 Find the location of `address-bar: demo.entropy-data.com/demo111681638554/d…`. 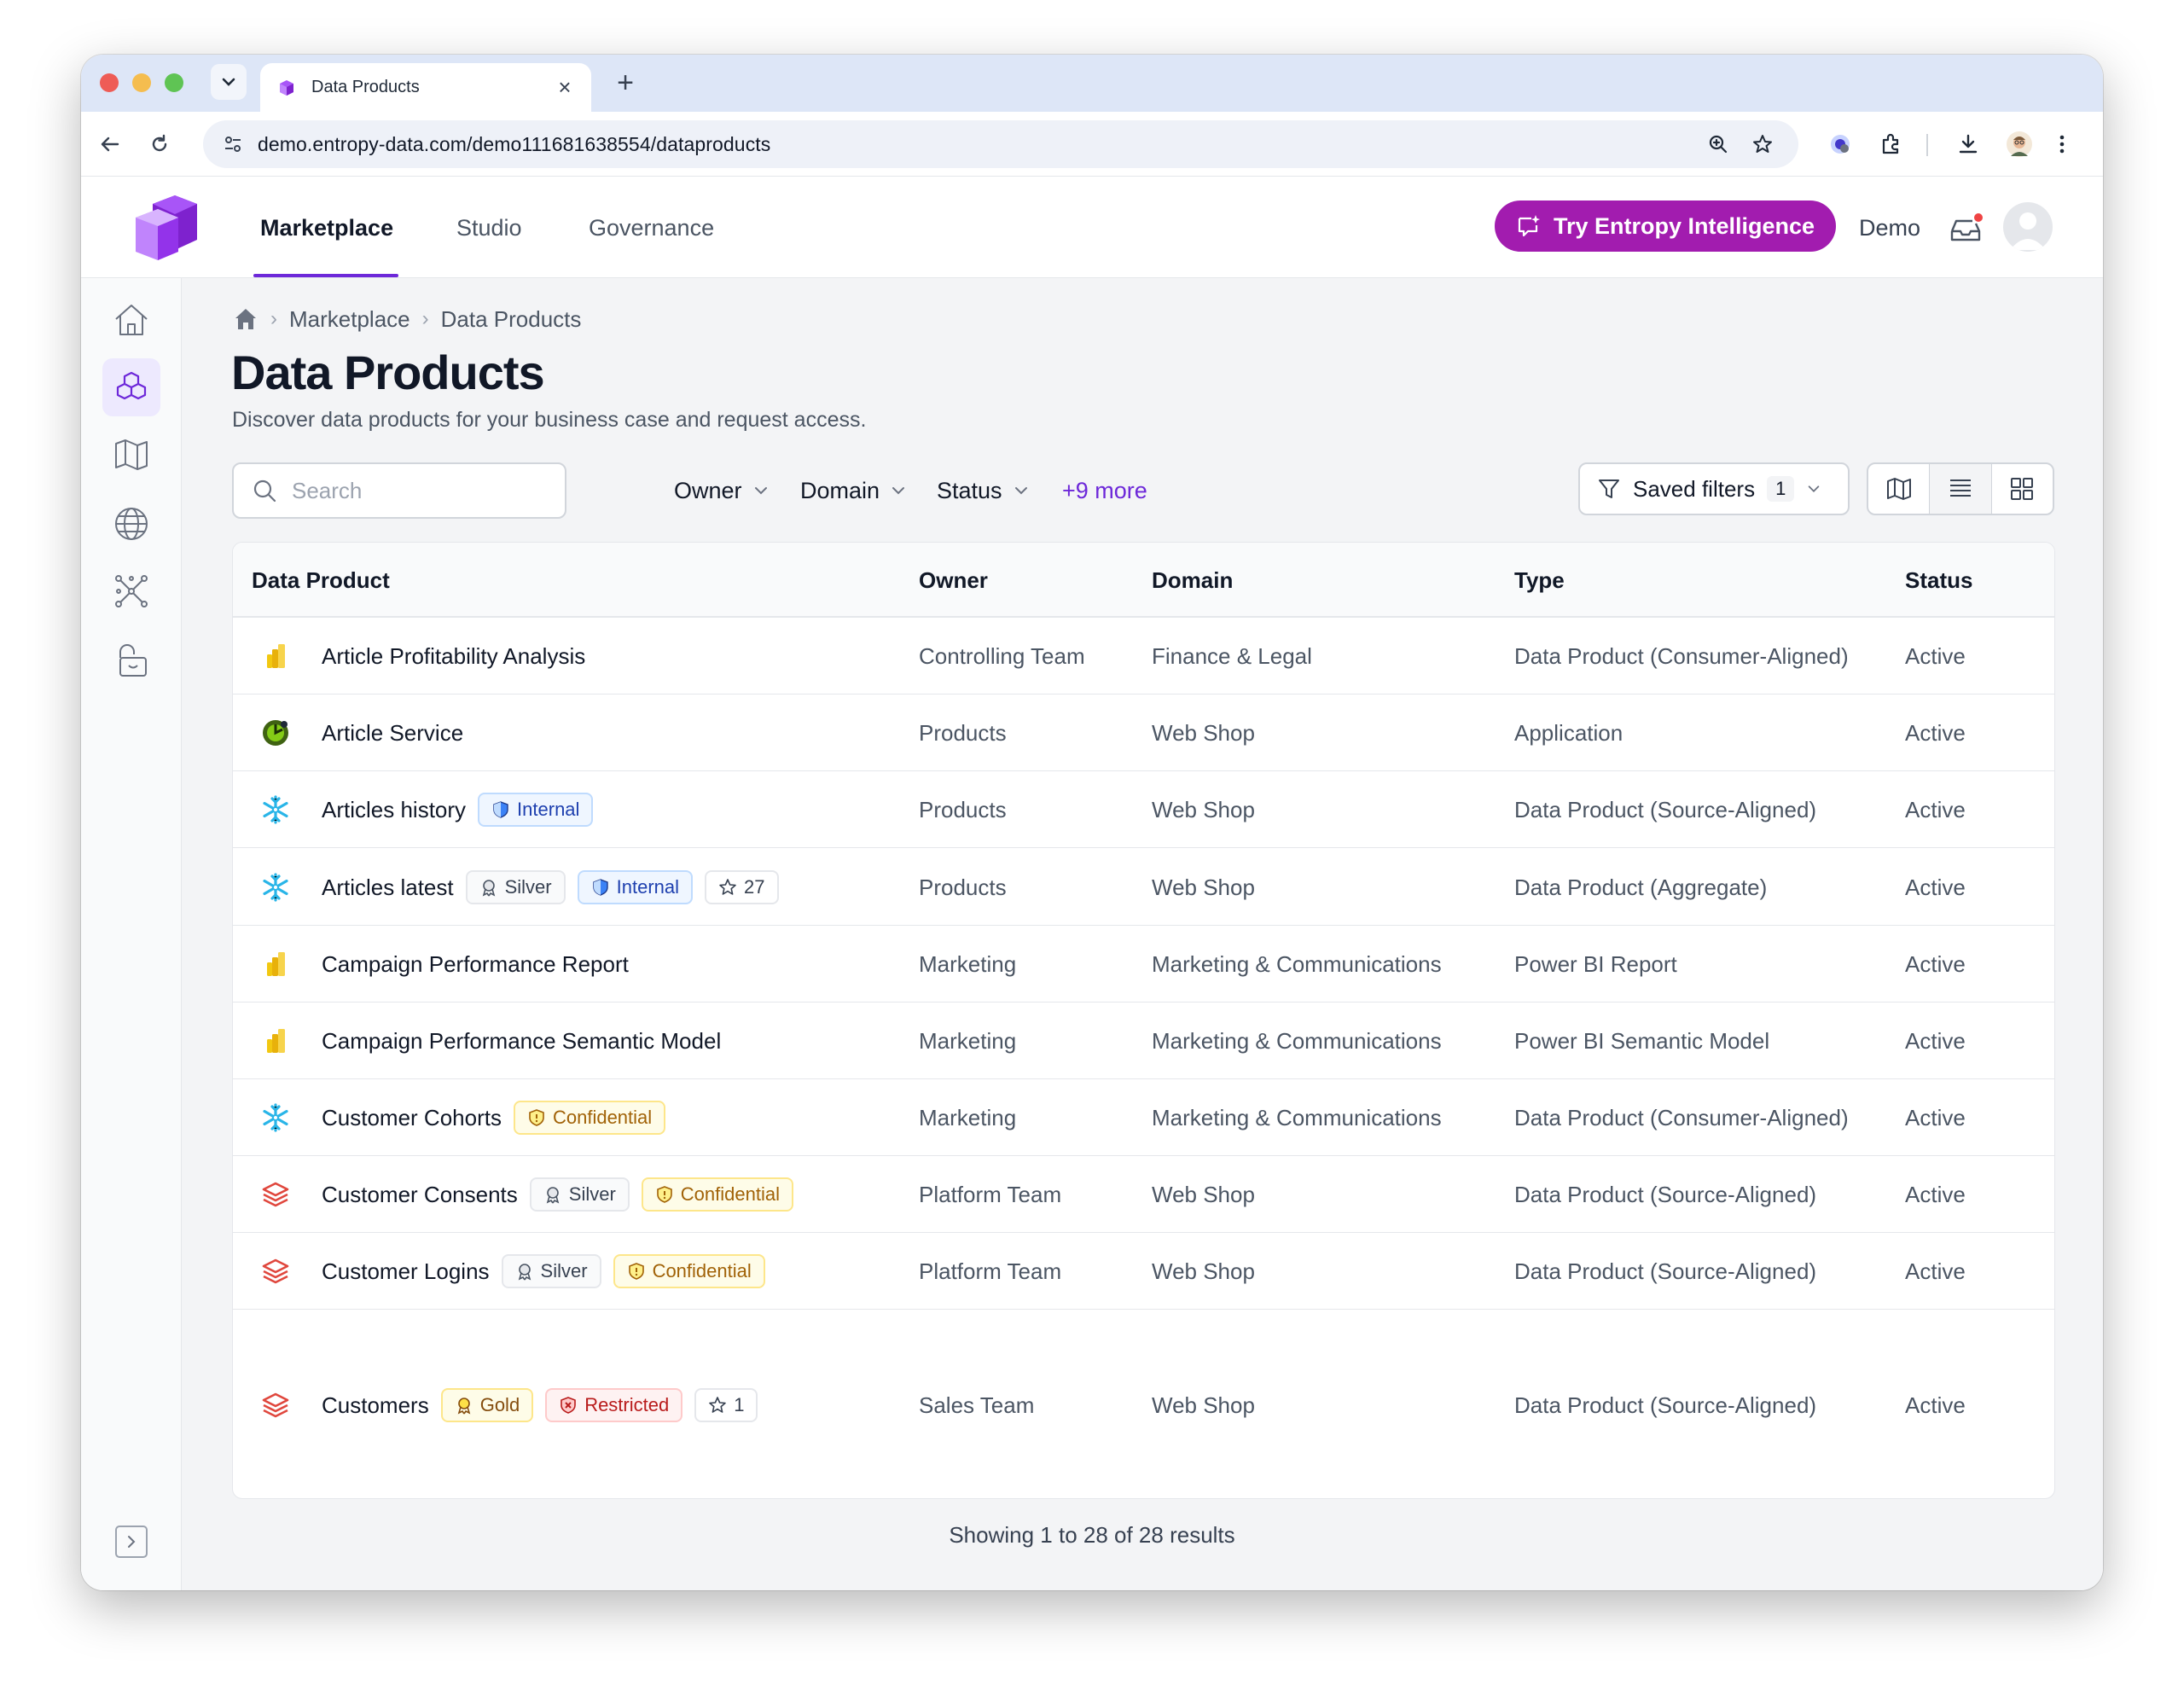

address-bar: demo.entropy-data.com/demo111681638554/d… is located at coordinates (1001, 144).